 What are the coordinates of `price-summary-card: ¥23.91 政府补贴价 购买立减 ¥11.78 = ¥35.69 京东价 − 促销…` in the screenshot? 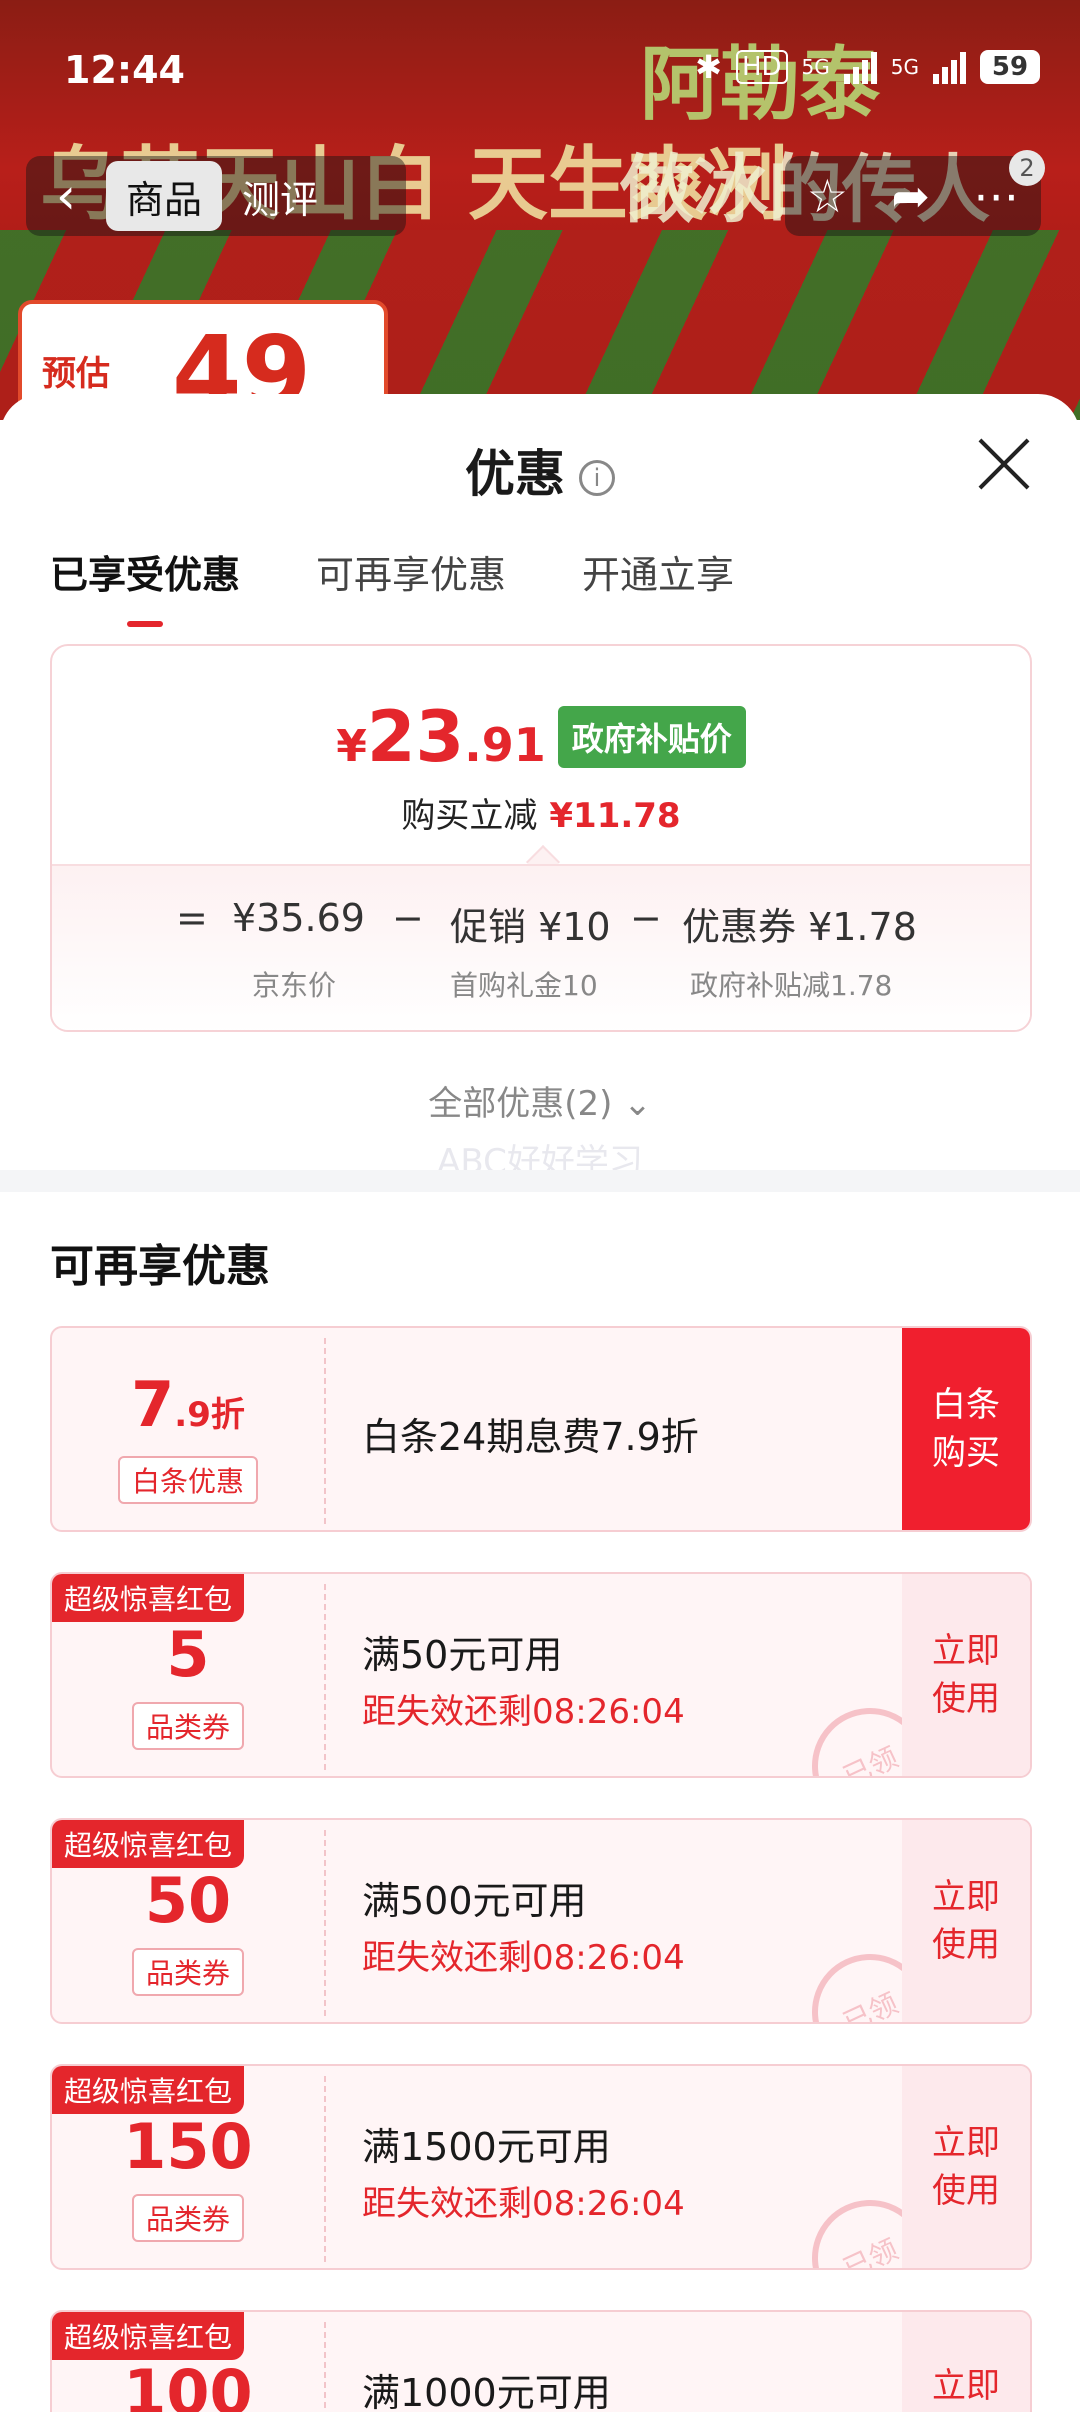 It's located at (541, 838).